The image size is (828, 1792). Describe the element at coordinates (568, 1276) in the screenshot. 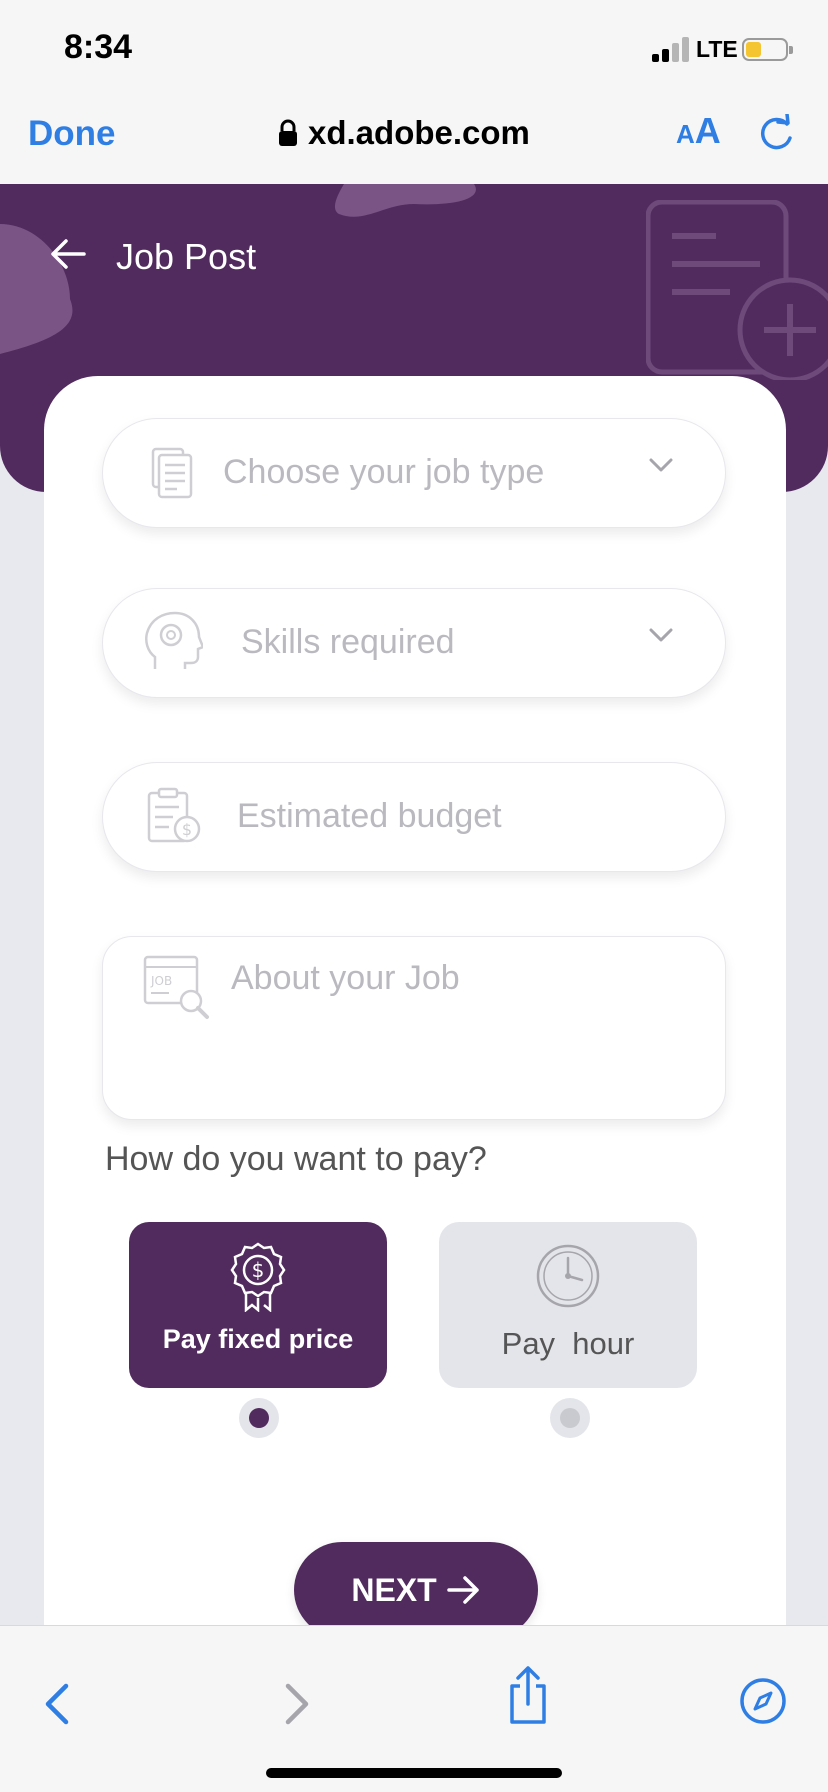

I see `clock-icon` at that location.